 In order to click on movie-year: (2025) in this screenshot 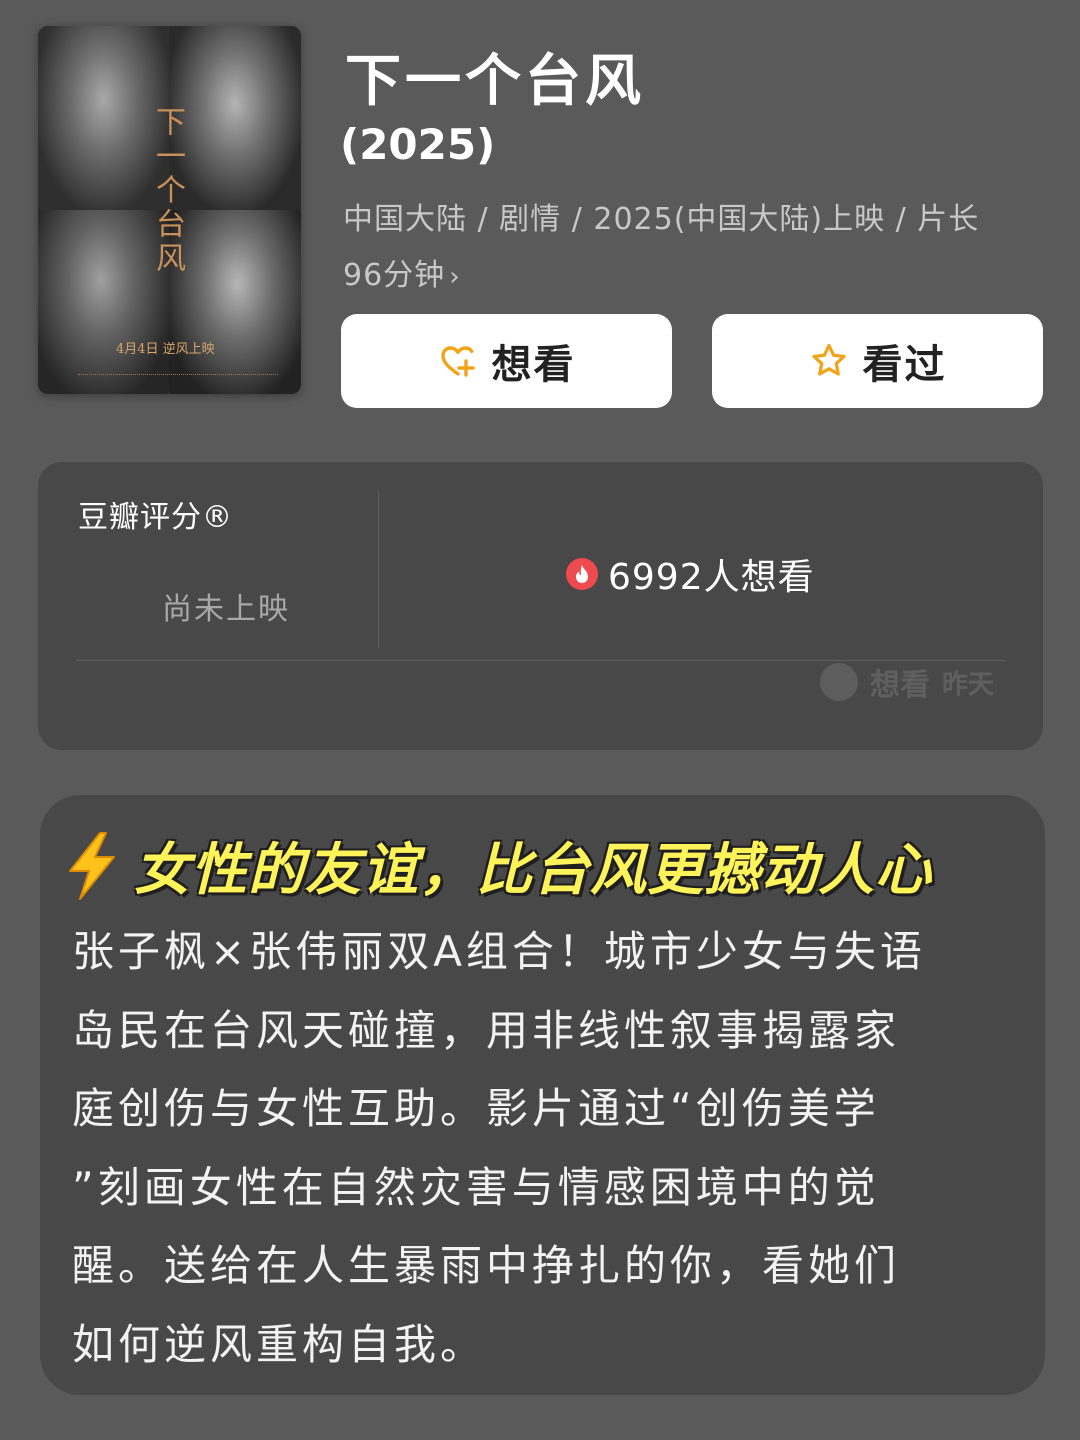, I will do `click(418, 144)`.